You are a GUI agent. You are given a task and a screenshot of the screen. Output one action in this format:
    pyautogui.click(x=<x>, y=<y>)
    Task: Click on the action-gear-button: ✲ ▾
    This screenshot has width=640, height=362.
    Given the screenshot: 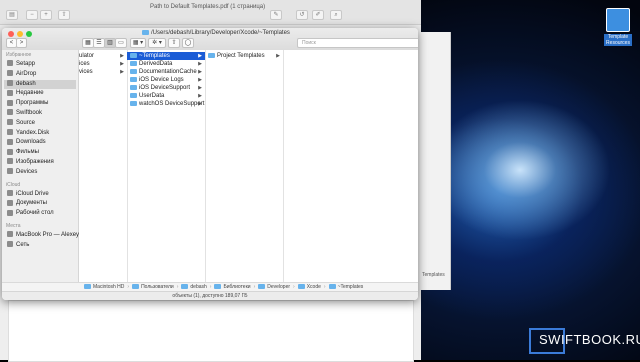 What is the action you would take?
    pyautogui.click(x=157, y=43)
    